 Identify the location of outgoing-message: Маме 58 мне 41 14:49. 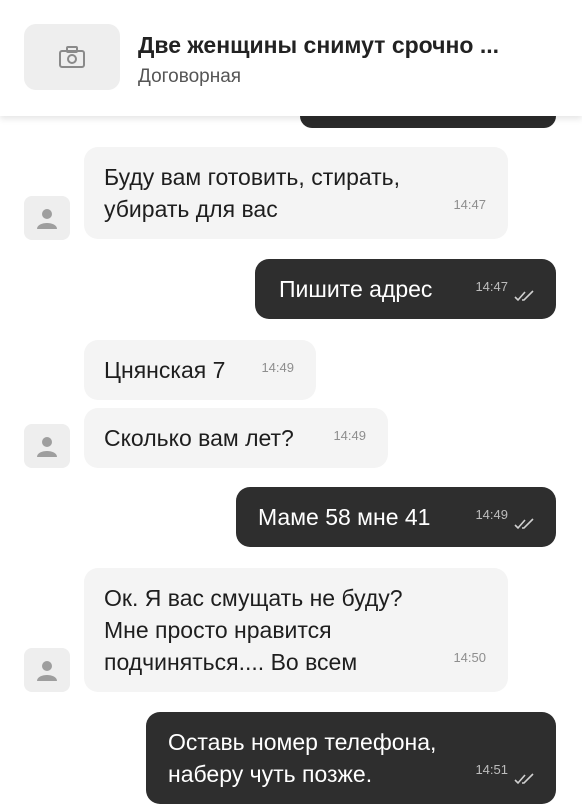
(396, 517).